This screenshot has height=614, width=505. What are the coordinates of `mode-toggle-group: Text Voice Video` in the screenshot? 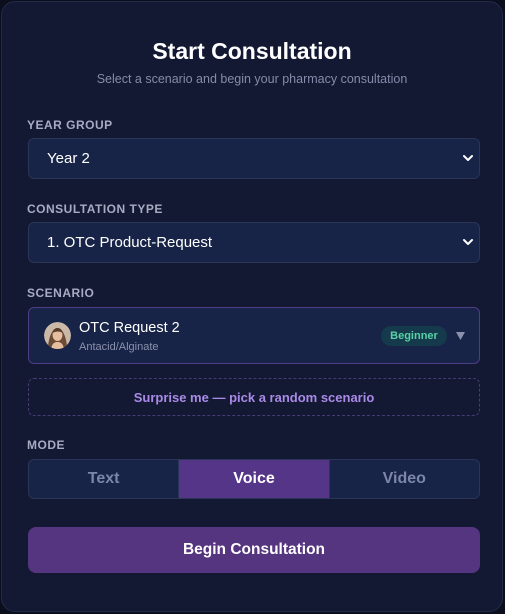 It's located at (254, 479).